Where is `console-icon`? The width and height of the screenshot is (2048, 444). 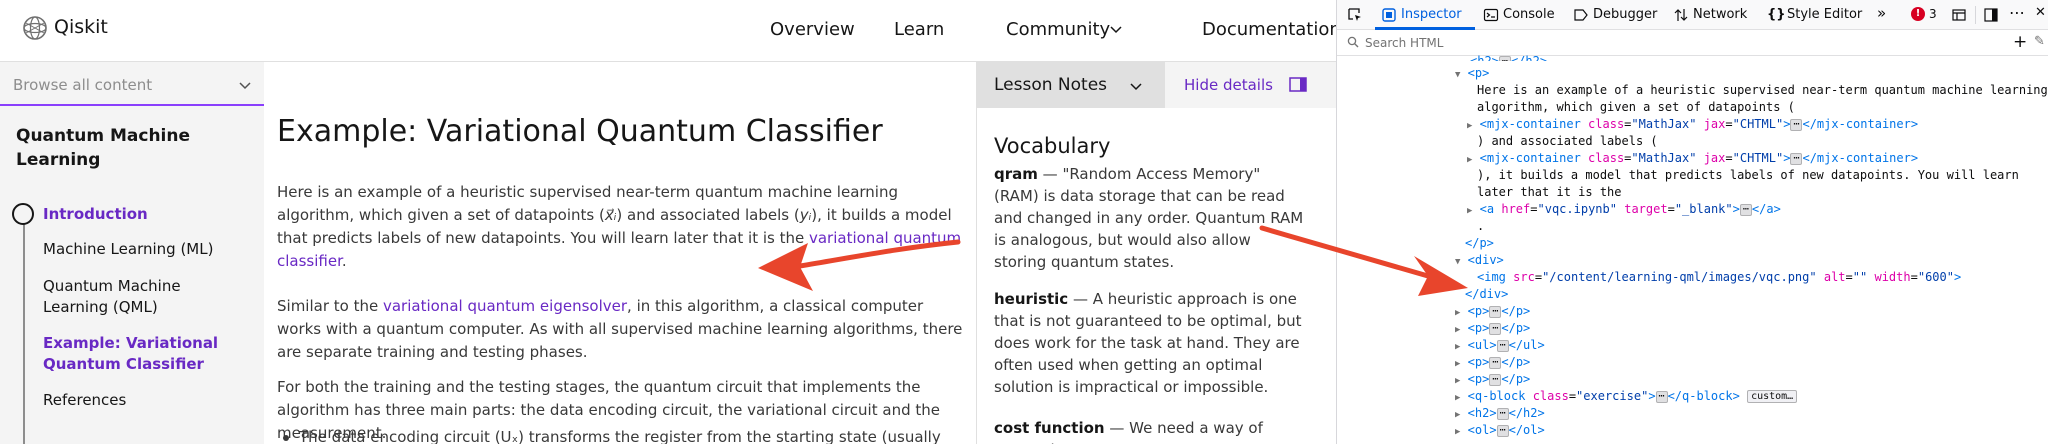 console-icon is located at coordinates (1491, 15).